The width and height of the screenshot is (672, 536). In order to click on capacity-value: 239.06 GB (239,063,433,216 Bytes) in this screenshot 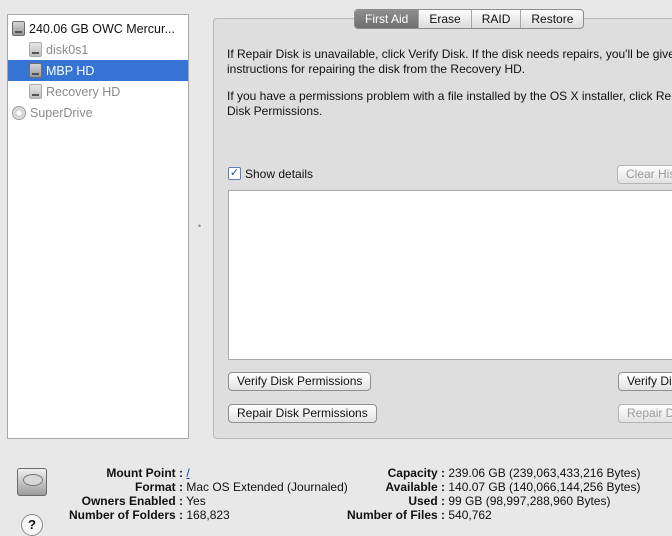, I will do `click(544, 473)`.